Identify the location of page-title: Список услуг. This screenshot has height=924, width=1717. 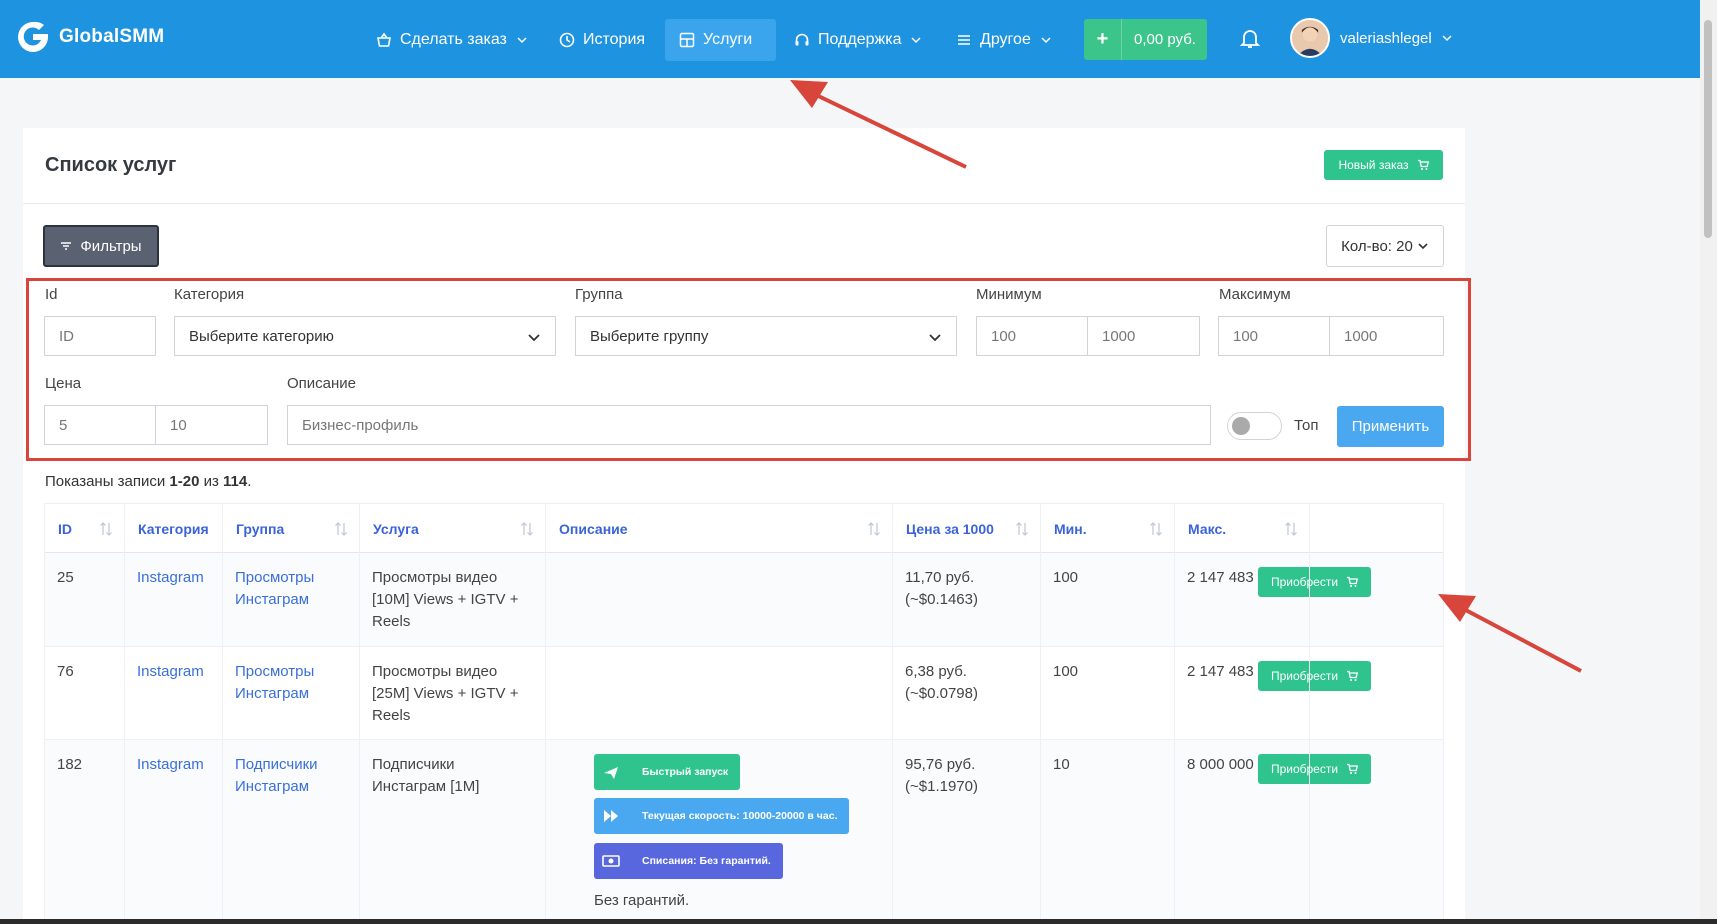
(111, 165).